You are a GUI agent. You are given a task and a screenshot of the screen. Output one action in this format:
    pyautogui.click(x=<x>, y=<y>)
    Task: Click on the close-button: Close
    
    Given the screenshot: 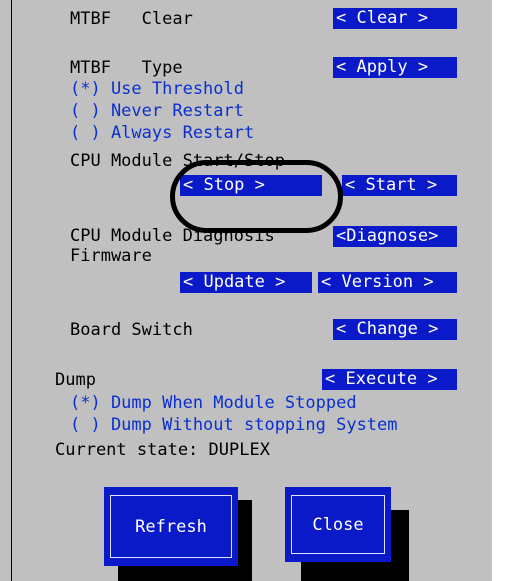 What is the action you would take?
    pyautogui.click(x=338, y=524)
    